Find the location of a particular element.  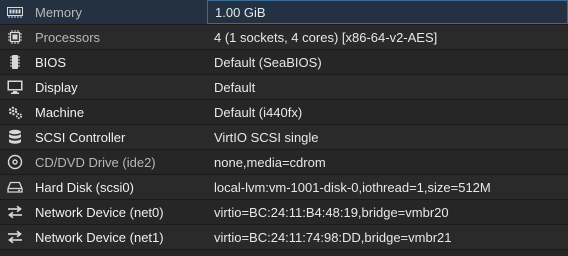

hardware-row-cdrom: CD/DVD Drive (ide2) none,media=cdrom is located at coordinates (284, 162).